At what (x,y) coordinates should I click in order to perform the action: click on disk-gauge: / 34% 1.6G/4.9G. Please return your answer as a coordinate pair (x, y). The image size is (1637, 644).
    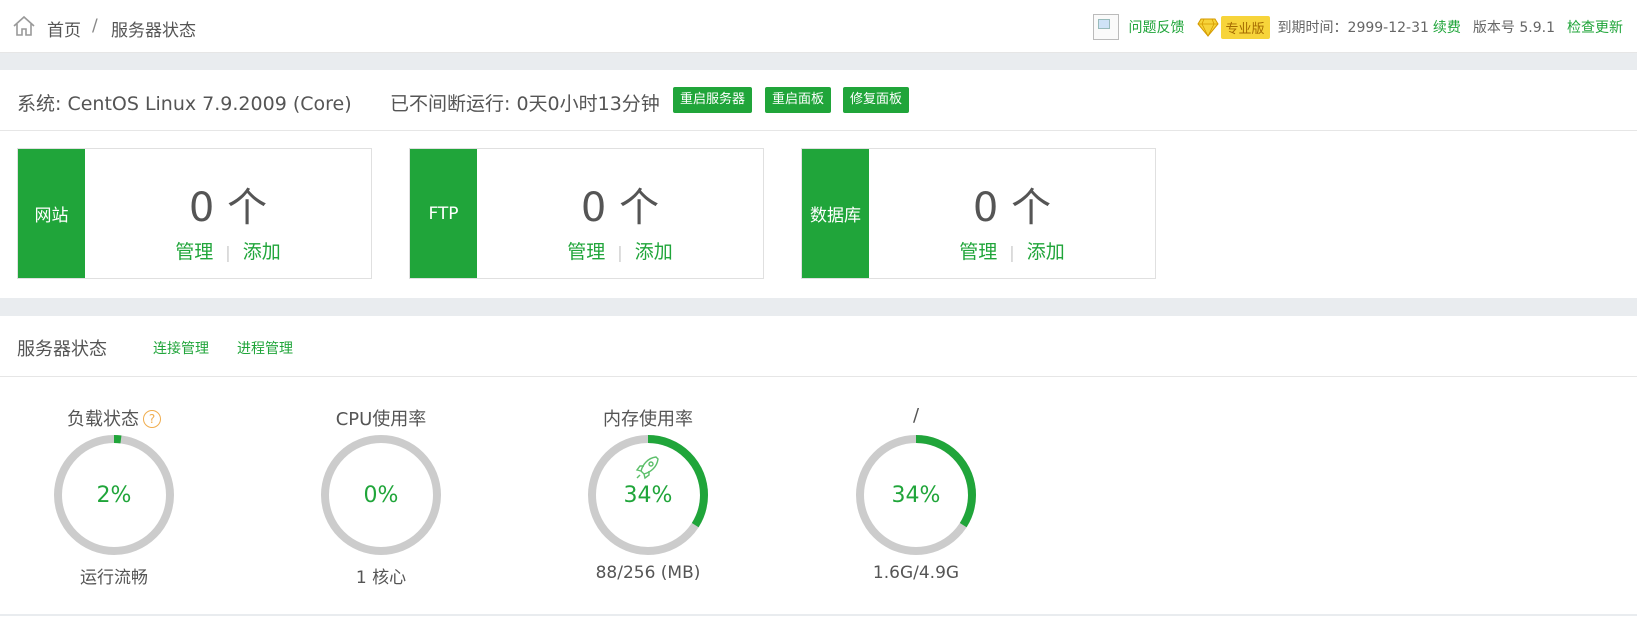
    Looking at the image, I should click on (916, 494).